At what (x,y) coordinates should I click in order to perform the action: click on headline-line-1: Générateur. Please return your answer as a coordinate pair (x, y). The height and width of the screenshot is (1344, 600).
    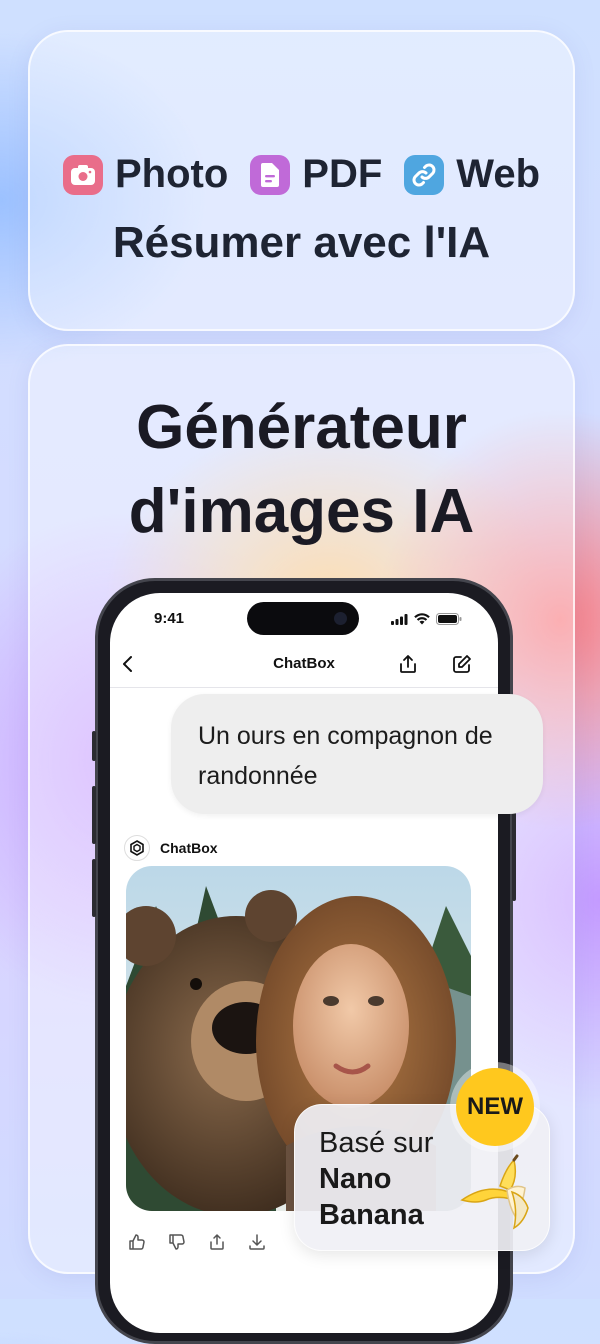
    Looking at the image, I should click on (301, 427).